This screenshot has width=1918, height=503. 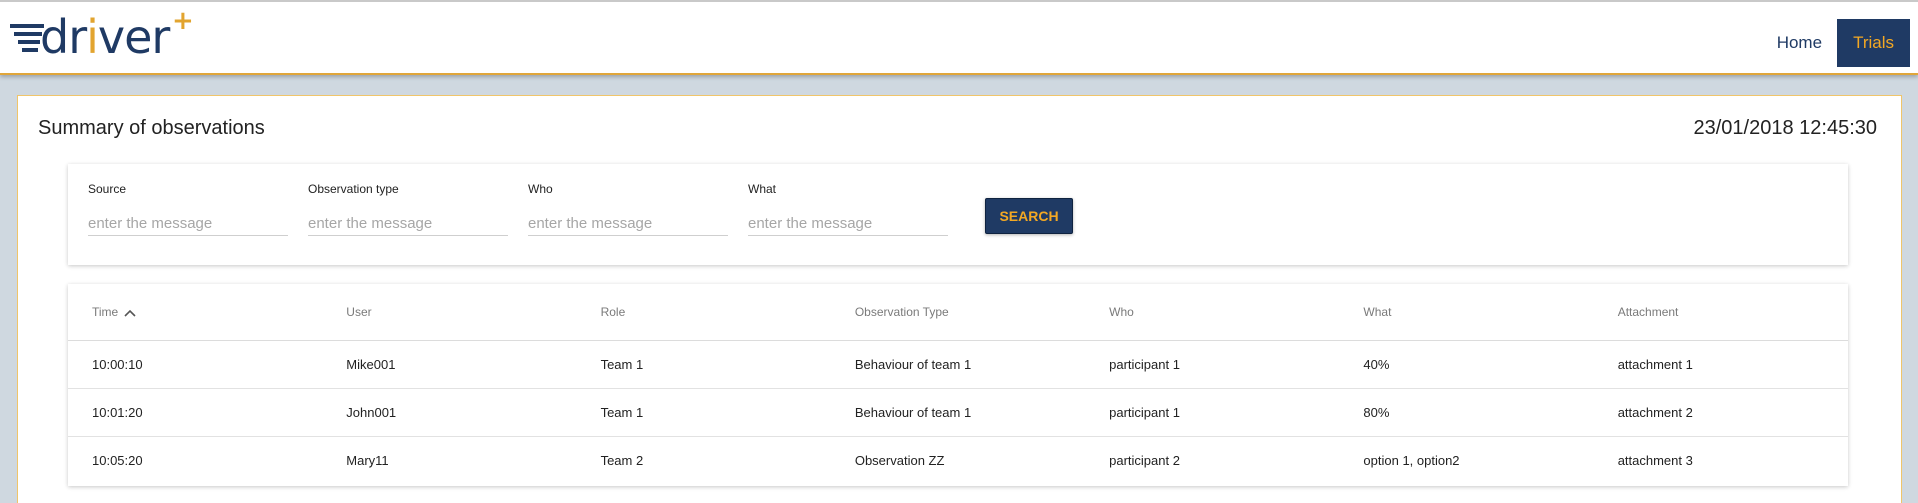 What do you see at coordinates (183, 21) in the screenshot?
I see `logo-plus: +` at bounding box center [183, 21].